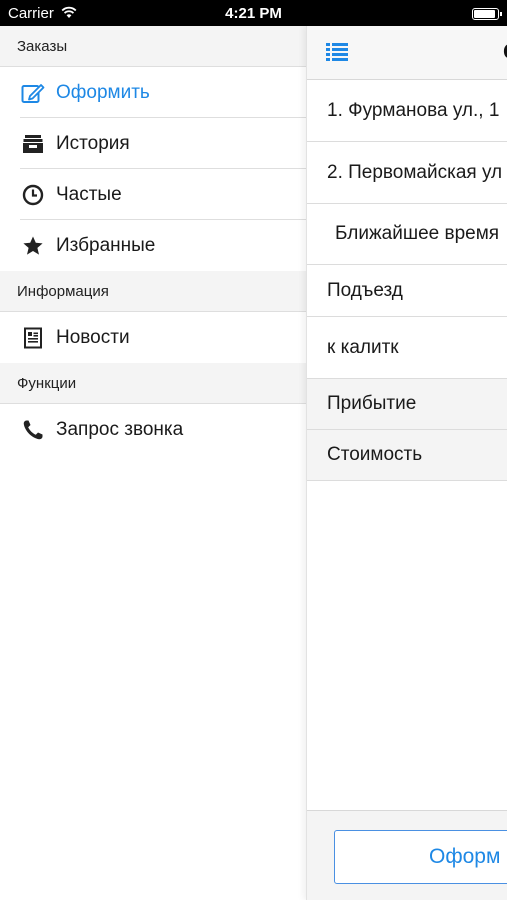  I want to click on entrance-row: Подъезд, so click(407, 291).